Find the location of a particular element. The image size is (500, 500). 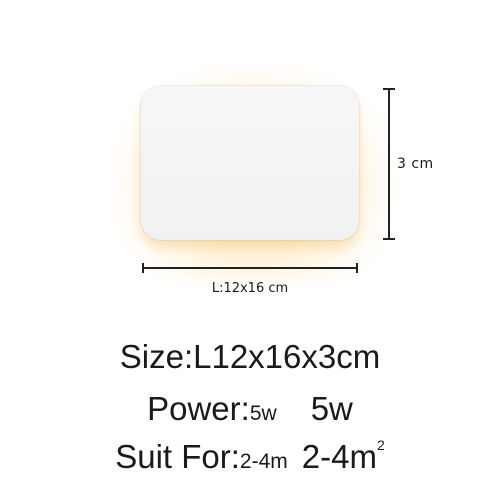

length-dimension-cap-left is located at coordinates (143, 268).